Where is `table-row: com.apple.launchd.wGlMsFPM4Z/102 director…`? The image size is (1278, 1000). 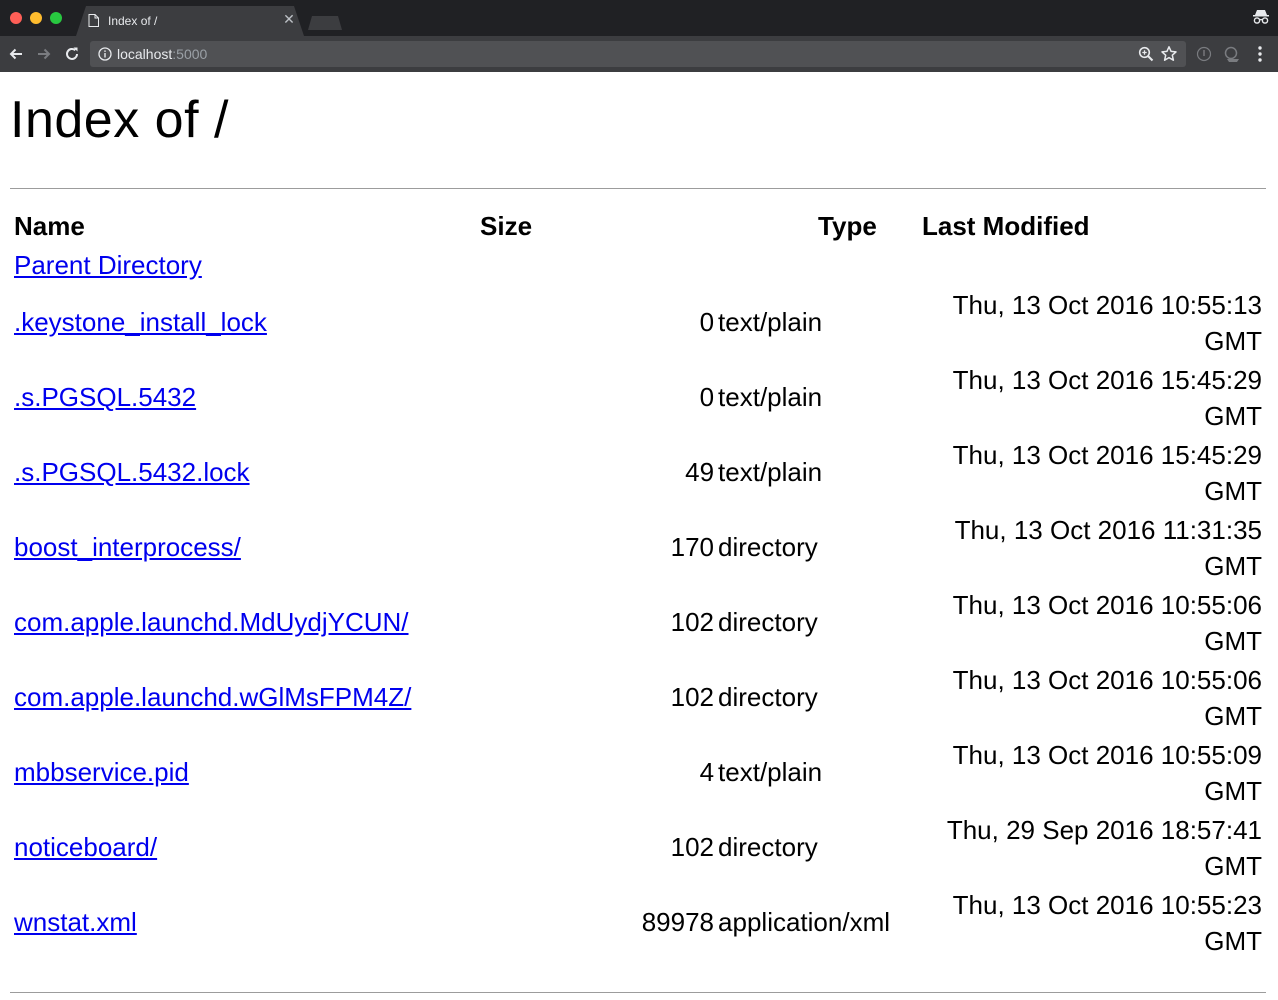 table-row: com.apple.launchd.wGlMsFPM4Z/102 director… is located at coordinates (638, 697).